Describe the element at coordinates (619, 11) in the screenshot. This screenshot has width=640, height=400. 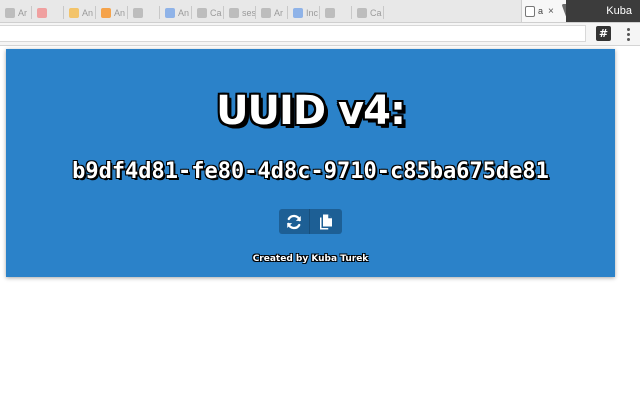
I see `profile-name: Kuba` at that location.